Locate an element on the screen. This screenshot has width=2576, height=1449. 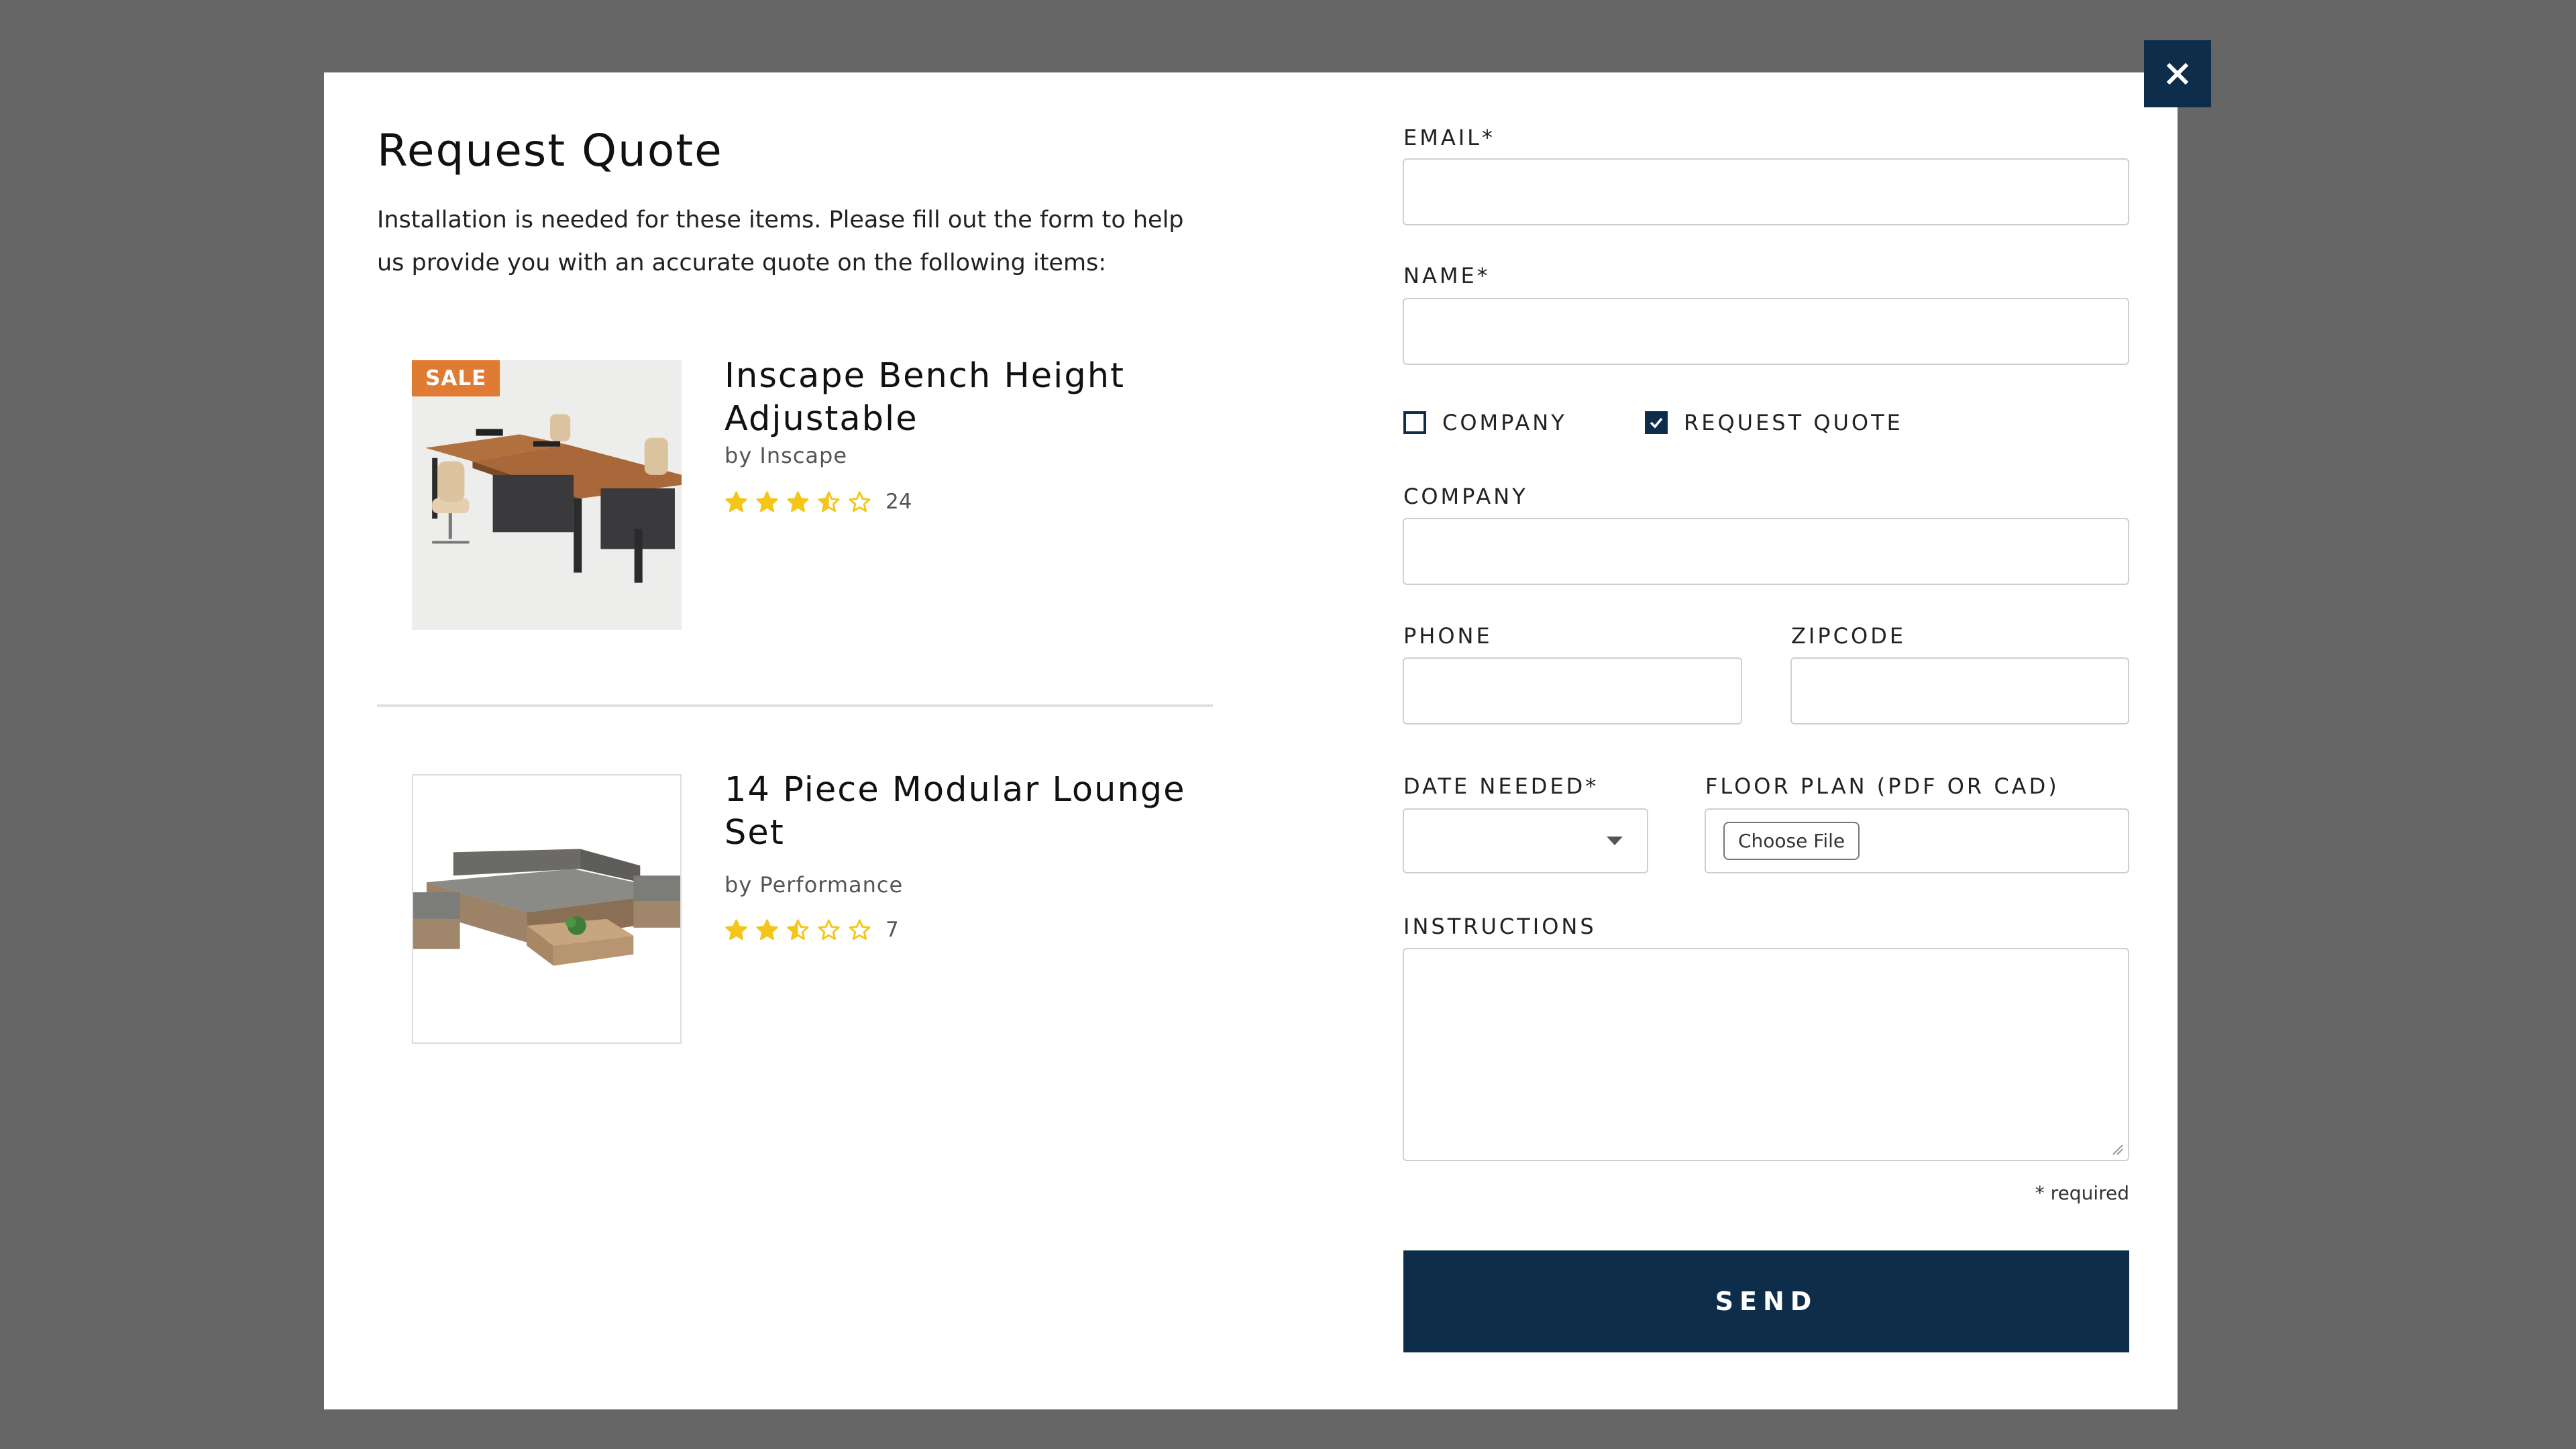
product-rating: 24 is located at coordinates (818, 502).